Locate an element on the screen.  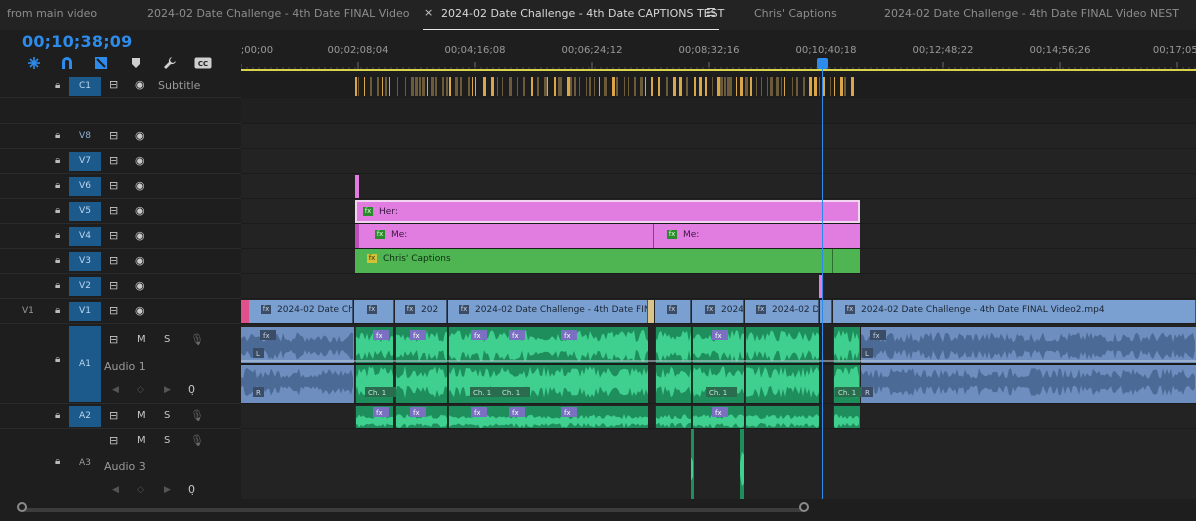
lane-a2: fx fx fx fx fx fx is located at coordinates (718, 416).